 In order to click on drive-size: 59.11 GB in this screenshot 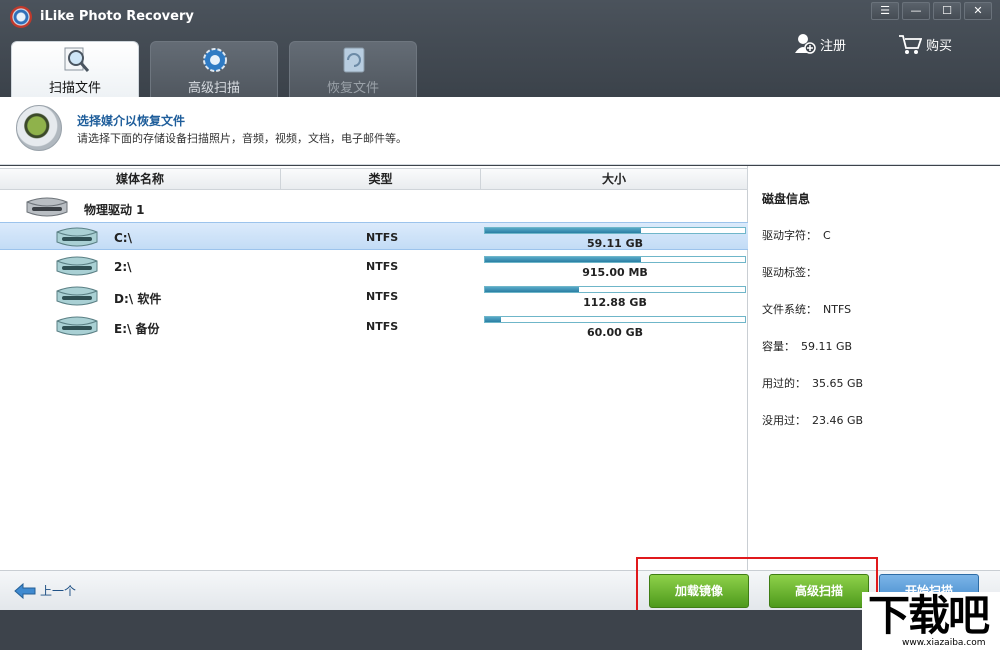, I will do `click(615, 243)`.